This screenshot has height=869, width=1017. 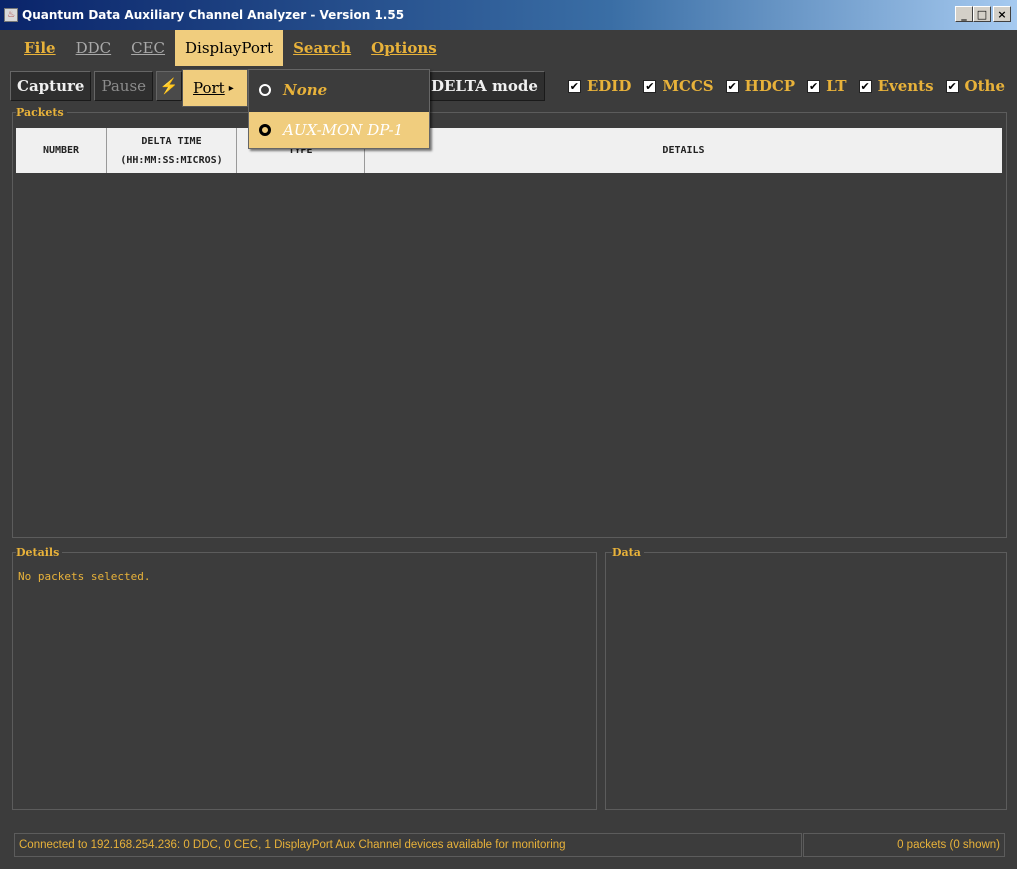 I want to click on window-controls: _ □ ×, so click(x=983, y=14).